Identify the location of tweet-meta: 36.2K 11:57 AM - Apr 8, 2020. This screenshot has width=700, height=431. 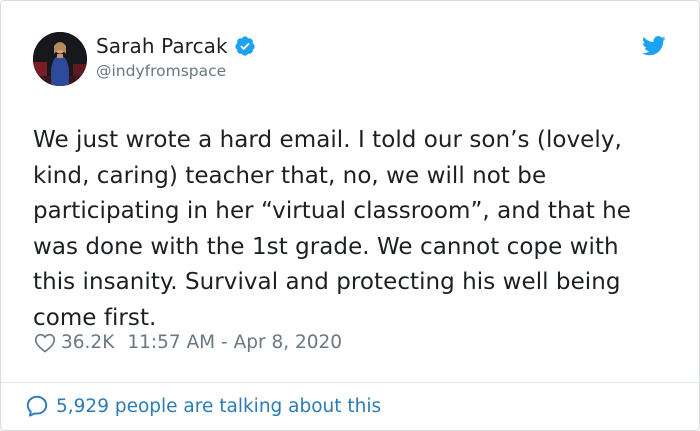
(188, 342).